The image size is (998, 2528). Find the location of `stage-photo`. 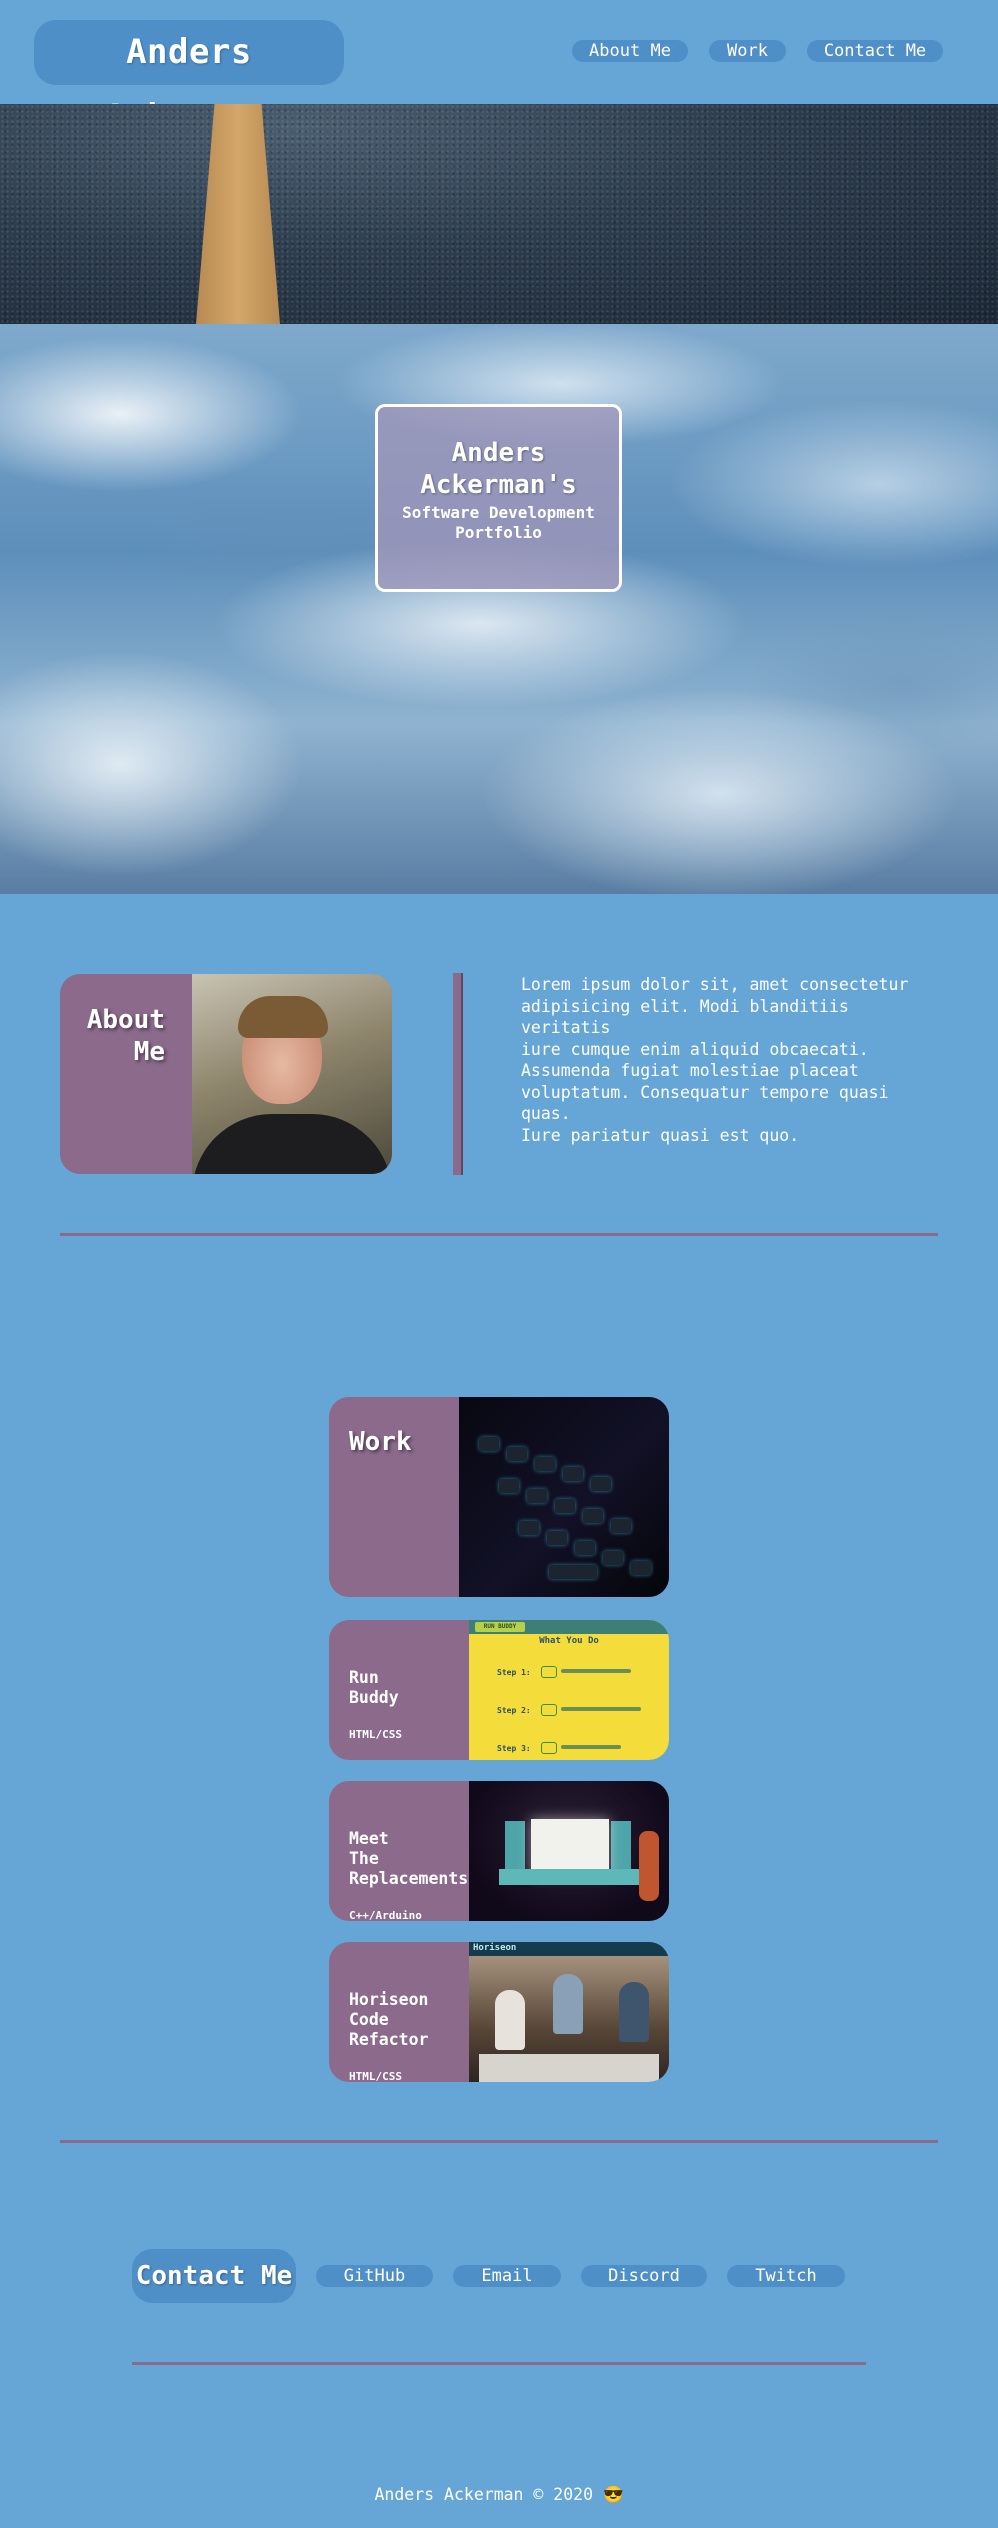

stage-photo is located at coordinates (569, 1851).